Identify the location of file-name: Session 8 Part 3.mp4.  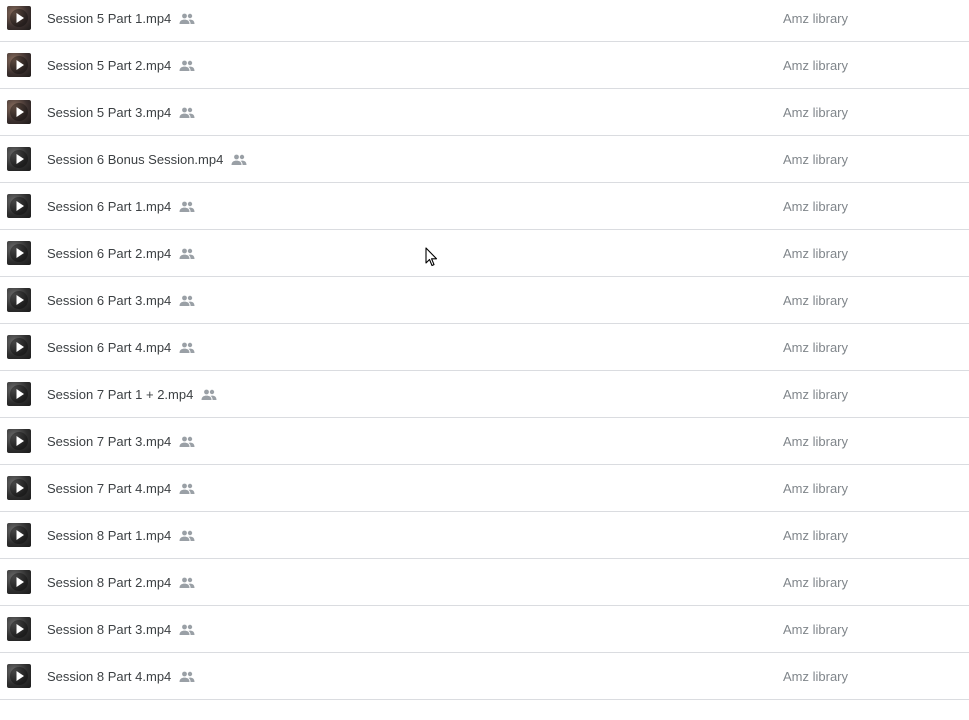
(121, 630).